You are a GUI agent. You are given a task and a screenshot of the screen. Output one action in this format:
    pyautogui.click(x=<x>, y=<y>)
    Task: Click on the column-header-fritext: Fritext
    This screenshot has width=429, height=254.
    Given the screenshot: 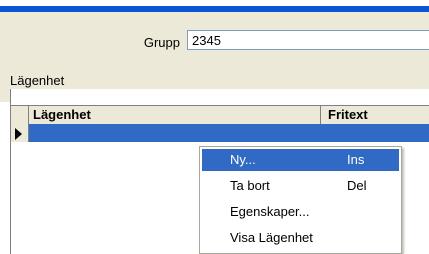 What is the action you would take?
    pyautogui.click(x=375, y=115)
    